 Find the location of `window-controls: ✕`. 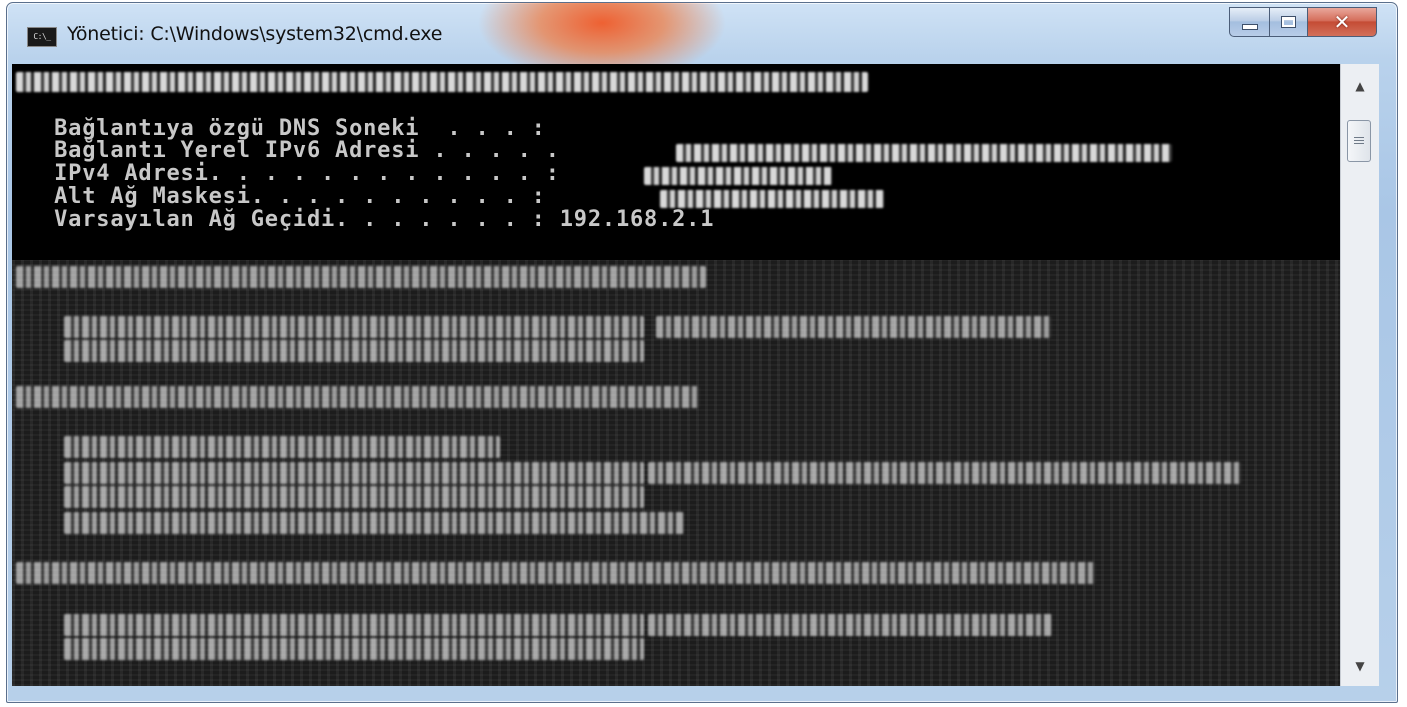

window-controls: ✕ is located at coordinates (1303, 23).